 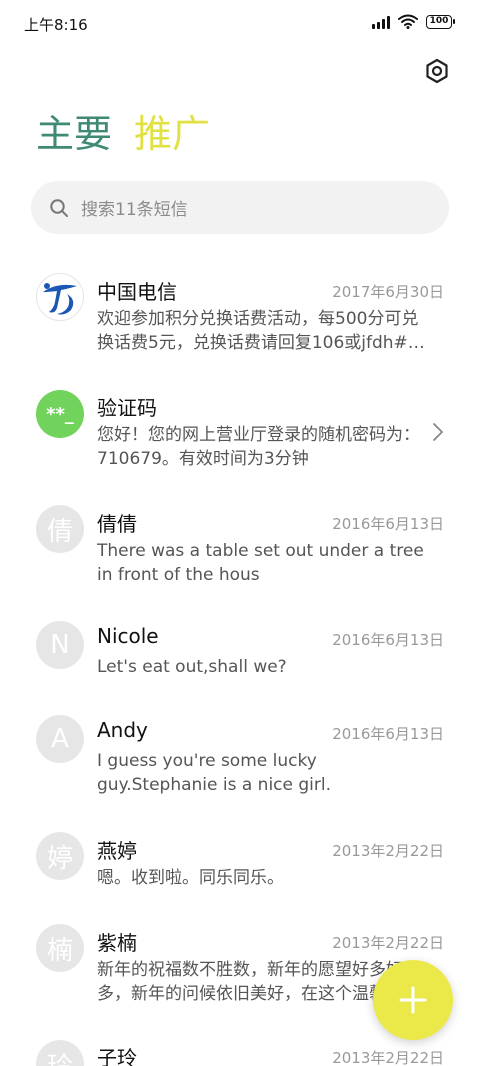 I want to click on compose-button, so click(x=413, y=1000).